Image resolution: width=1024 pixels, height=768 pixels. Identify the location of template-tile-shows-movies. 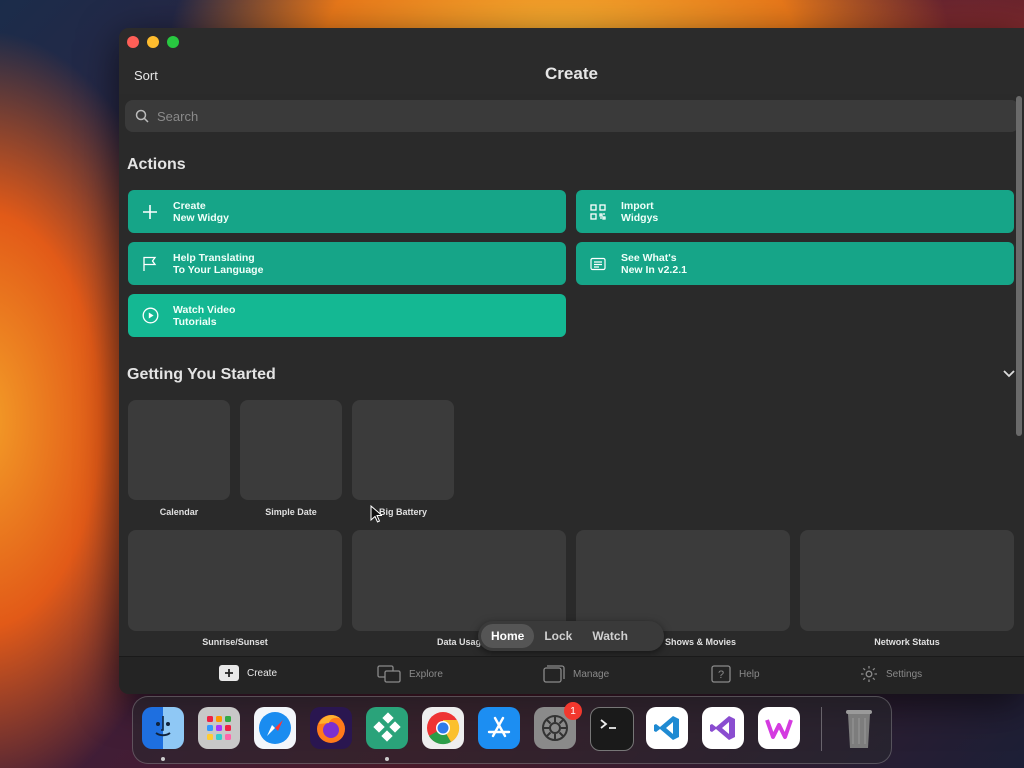
(683, 580).